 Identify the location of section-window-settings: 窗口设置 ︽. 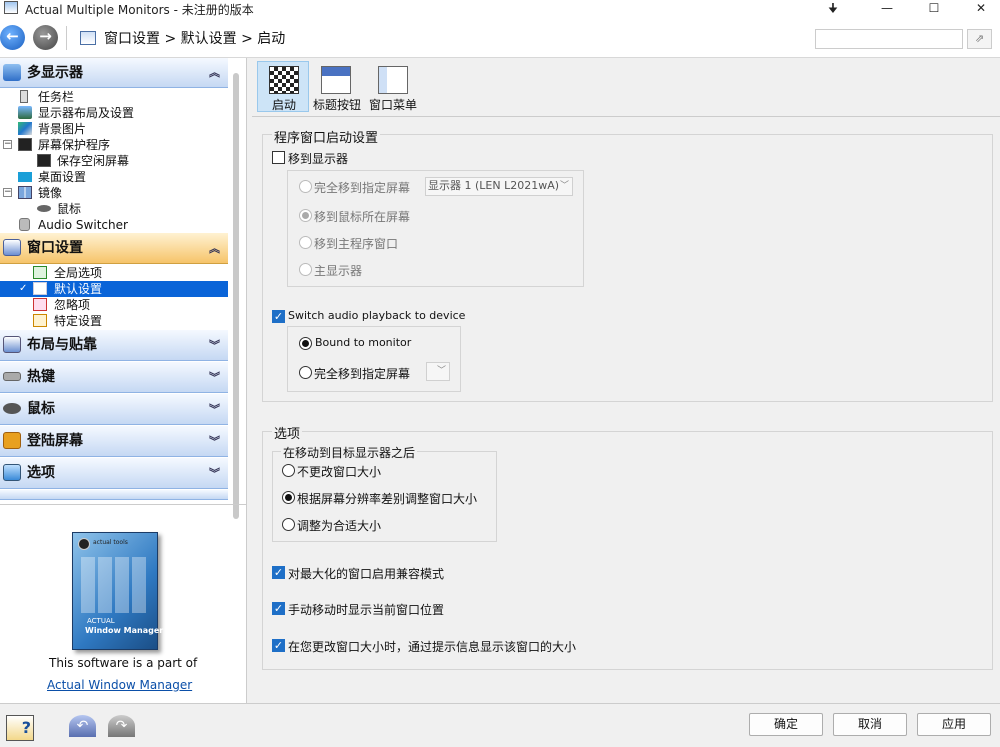
(114, 248).